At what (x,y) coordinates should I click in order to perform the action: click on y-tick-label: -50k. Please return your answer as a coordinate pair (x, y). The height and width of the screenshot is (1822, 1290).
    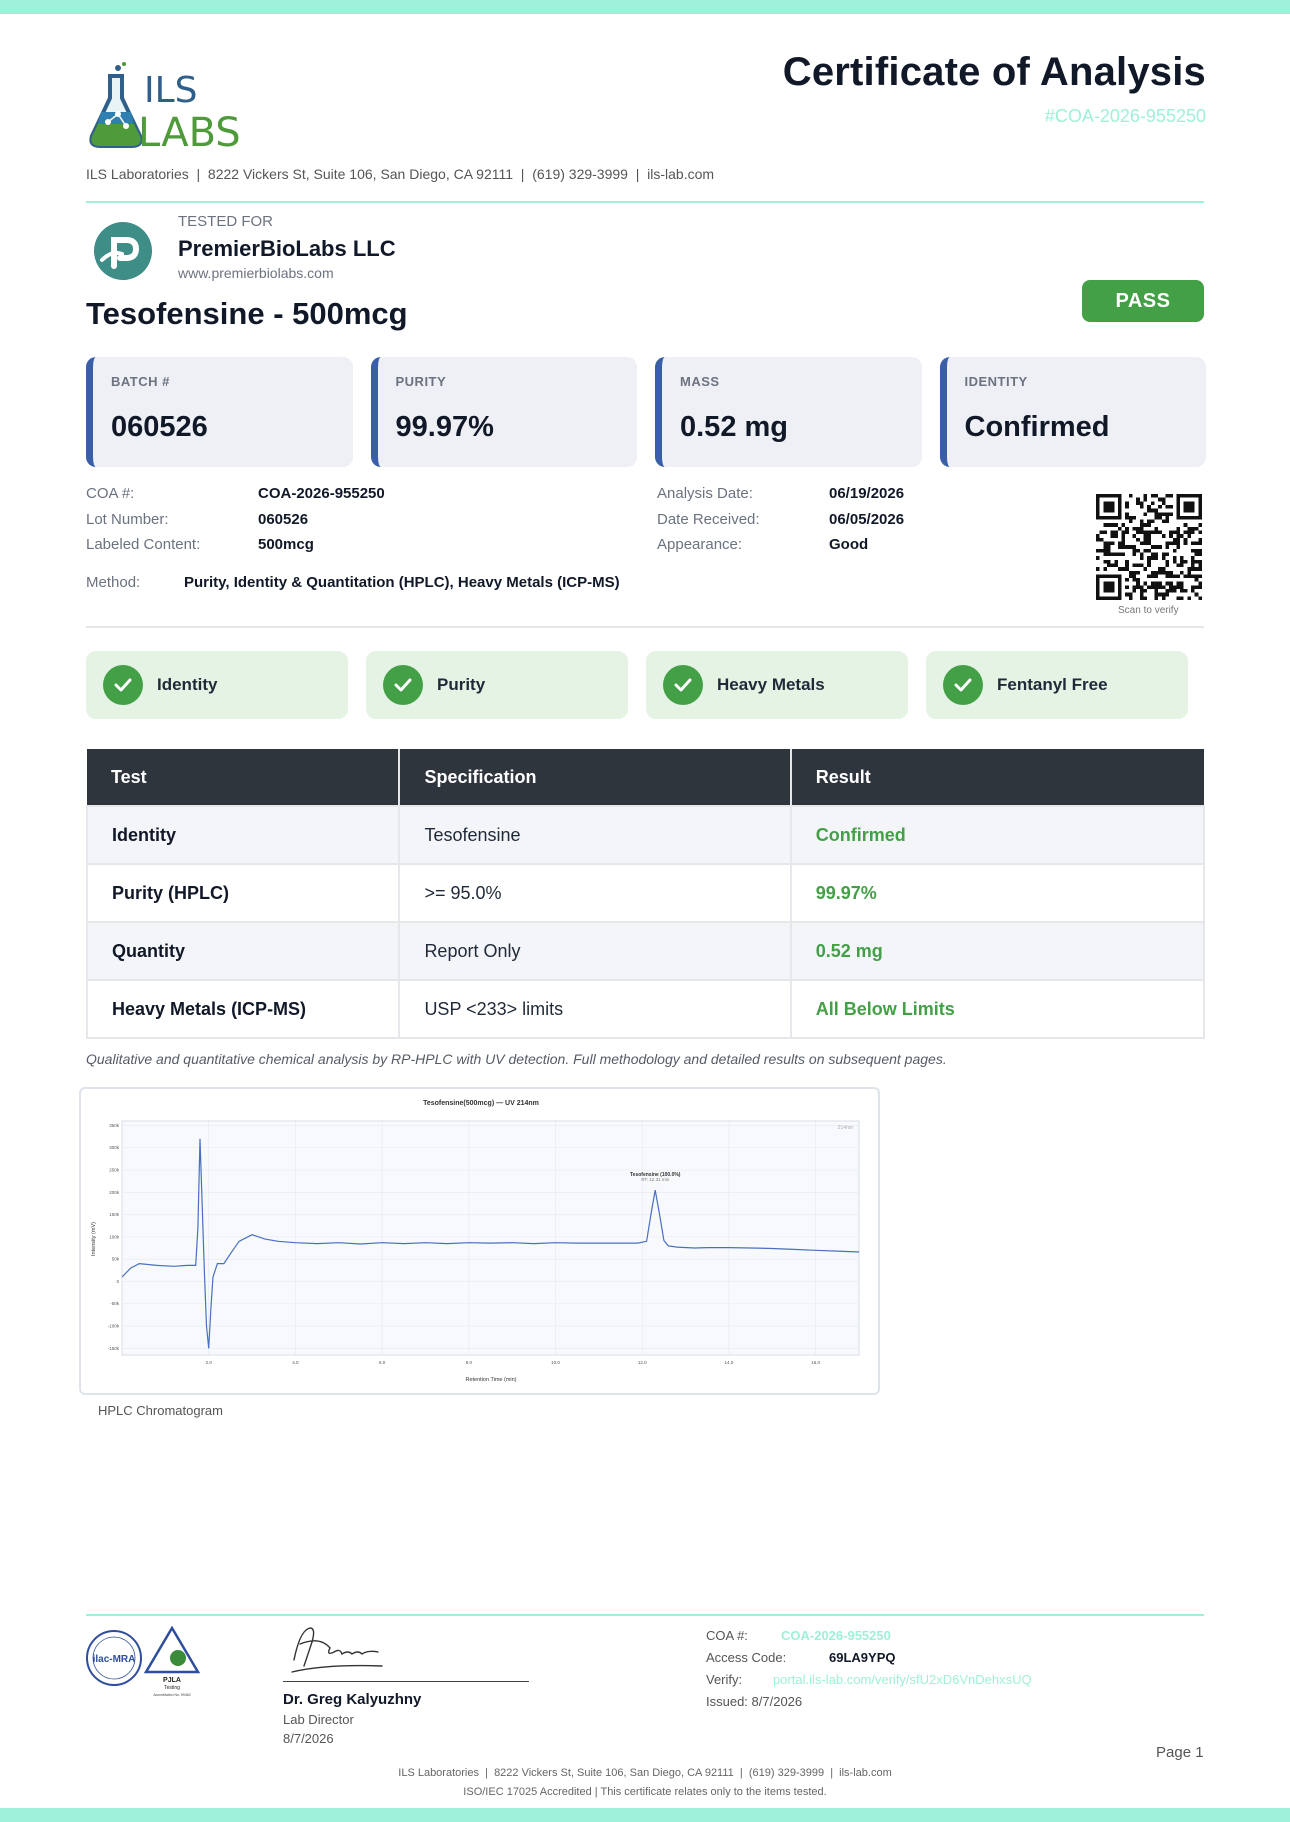
    Looking at the image, I should click on (115, 1303).